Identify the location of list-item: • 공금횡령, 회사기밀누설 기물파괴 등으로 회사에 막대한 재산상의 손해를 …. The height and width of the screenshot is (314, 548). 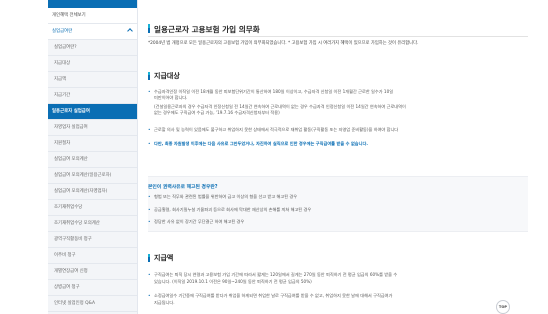
(230, 209).